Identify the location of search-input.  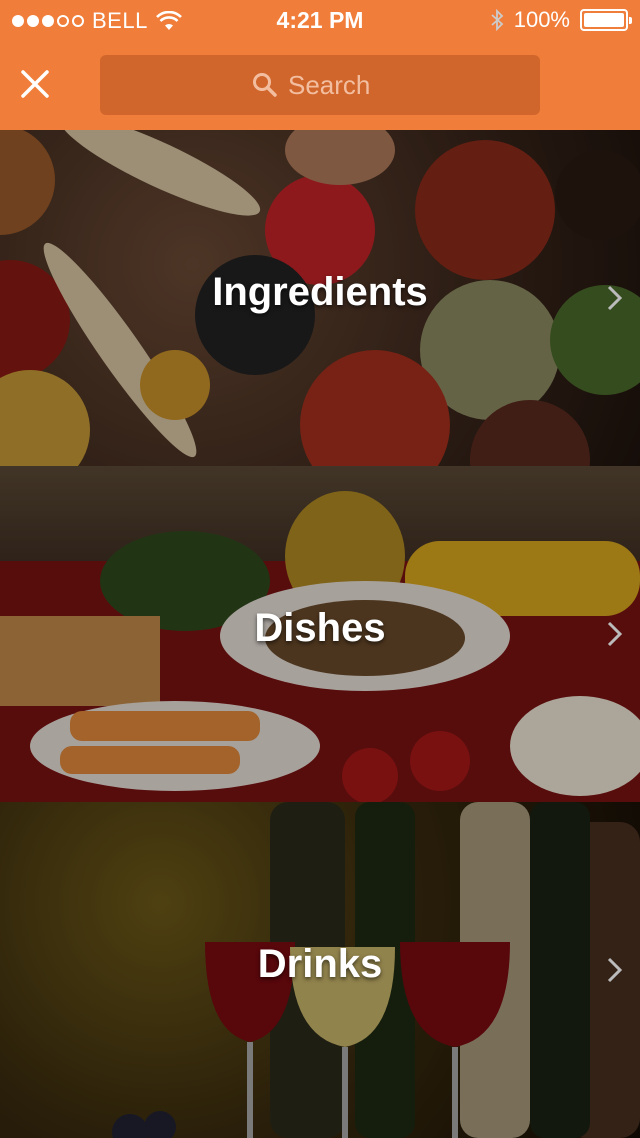
(338, 85).